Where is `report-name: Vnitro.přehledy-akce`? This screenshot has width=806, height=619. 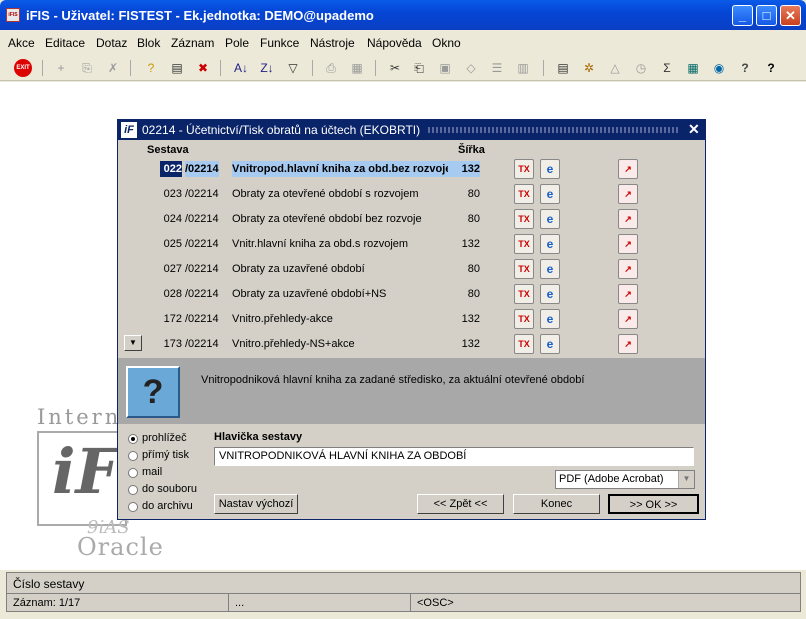 report-name: Vnitro.přehledy-akce is located at coordinates (346, 319).